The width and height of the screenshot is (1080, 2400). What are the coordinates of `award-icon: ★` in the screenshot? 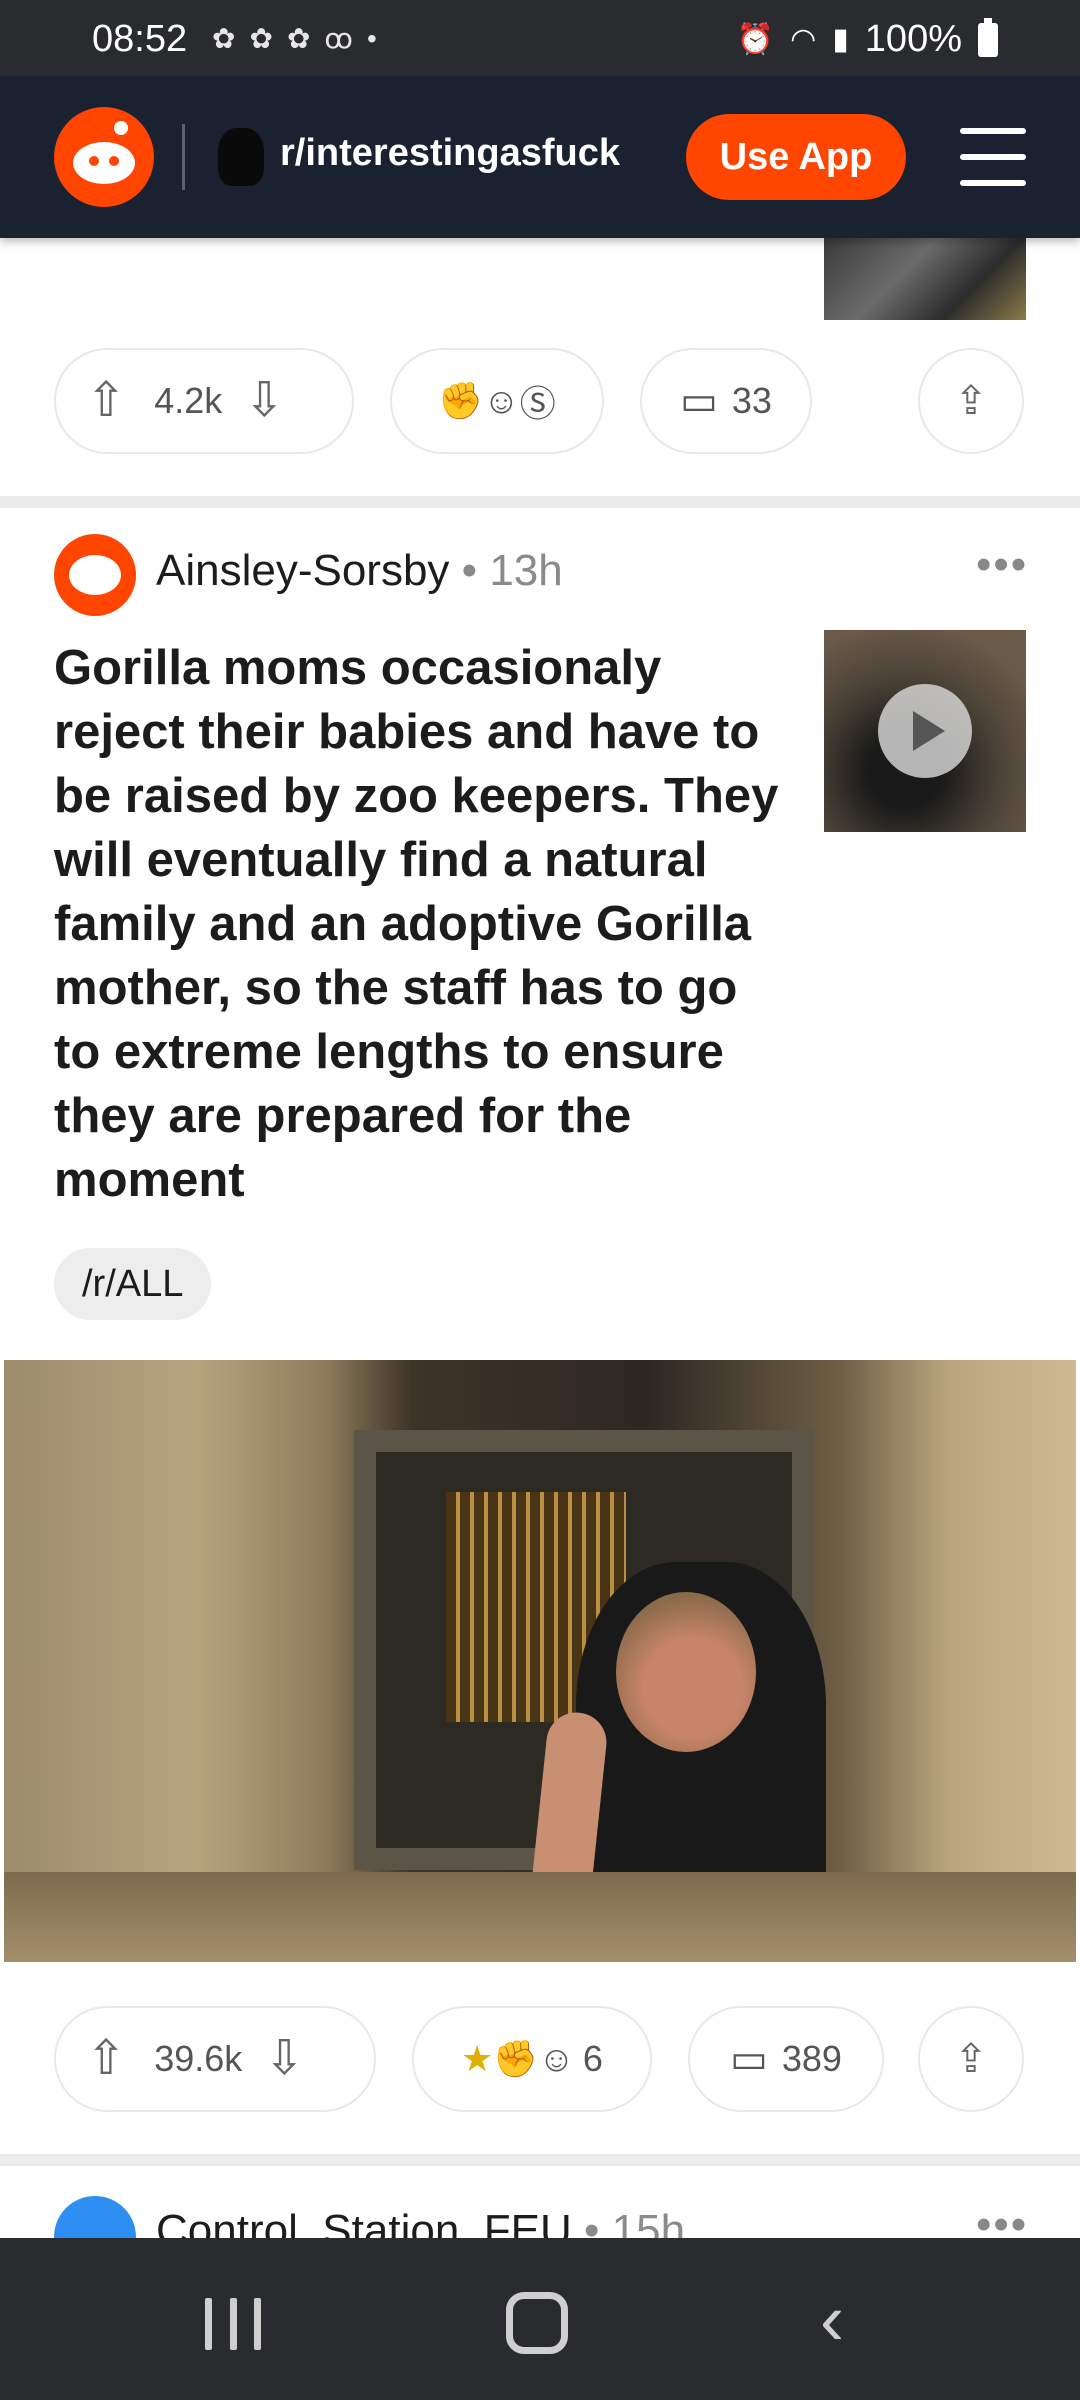 It's located at (477, 2058).